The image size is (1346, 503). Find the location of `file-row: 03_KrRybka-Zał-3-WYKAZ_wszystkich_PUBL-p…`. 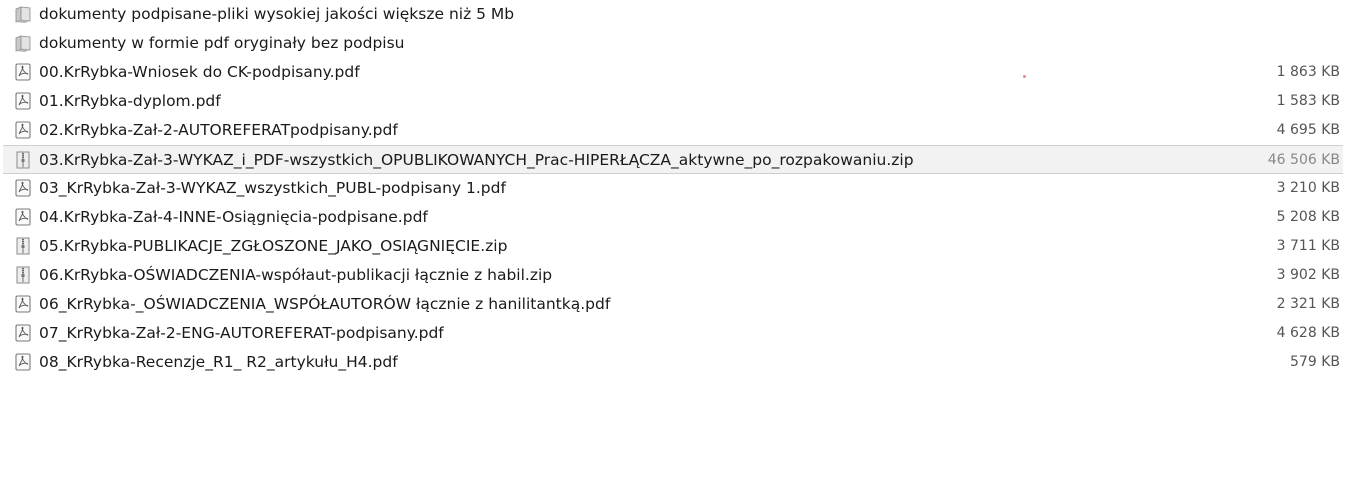

file-row: 03_KrRybka-Zał-3-WYKAZ_wszystkich_PUBL-p… is located at coordinates (673, 188).